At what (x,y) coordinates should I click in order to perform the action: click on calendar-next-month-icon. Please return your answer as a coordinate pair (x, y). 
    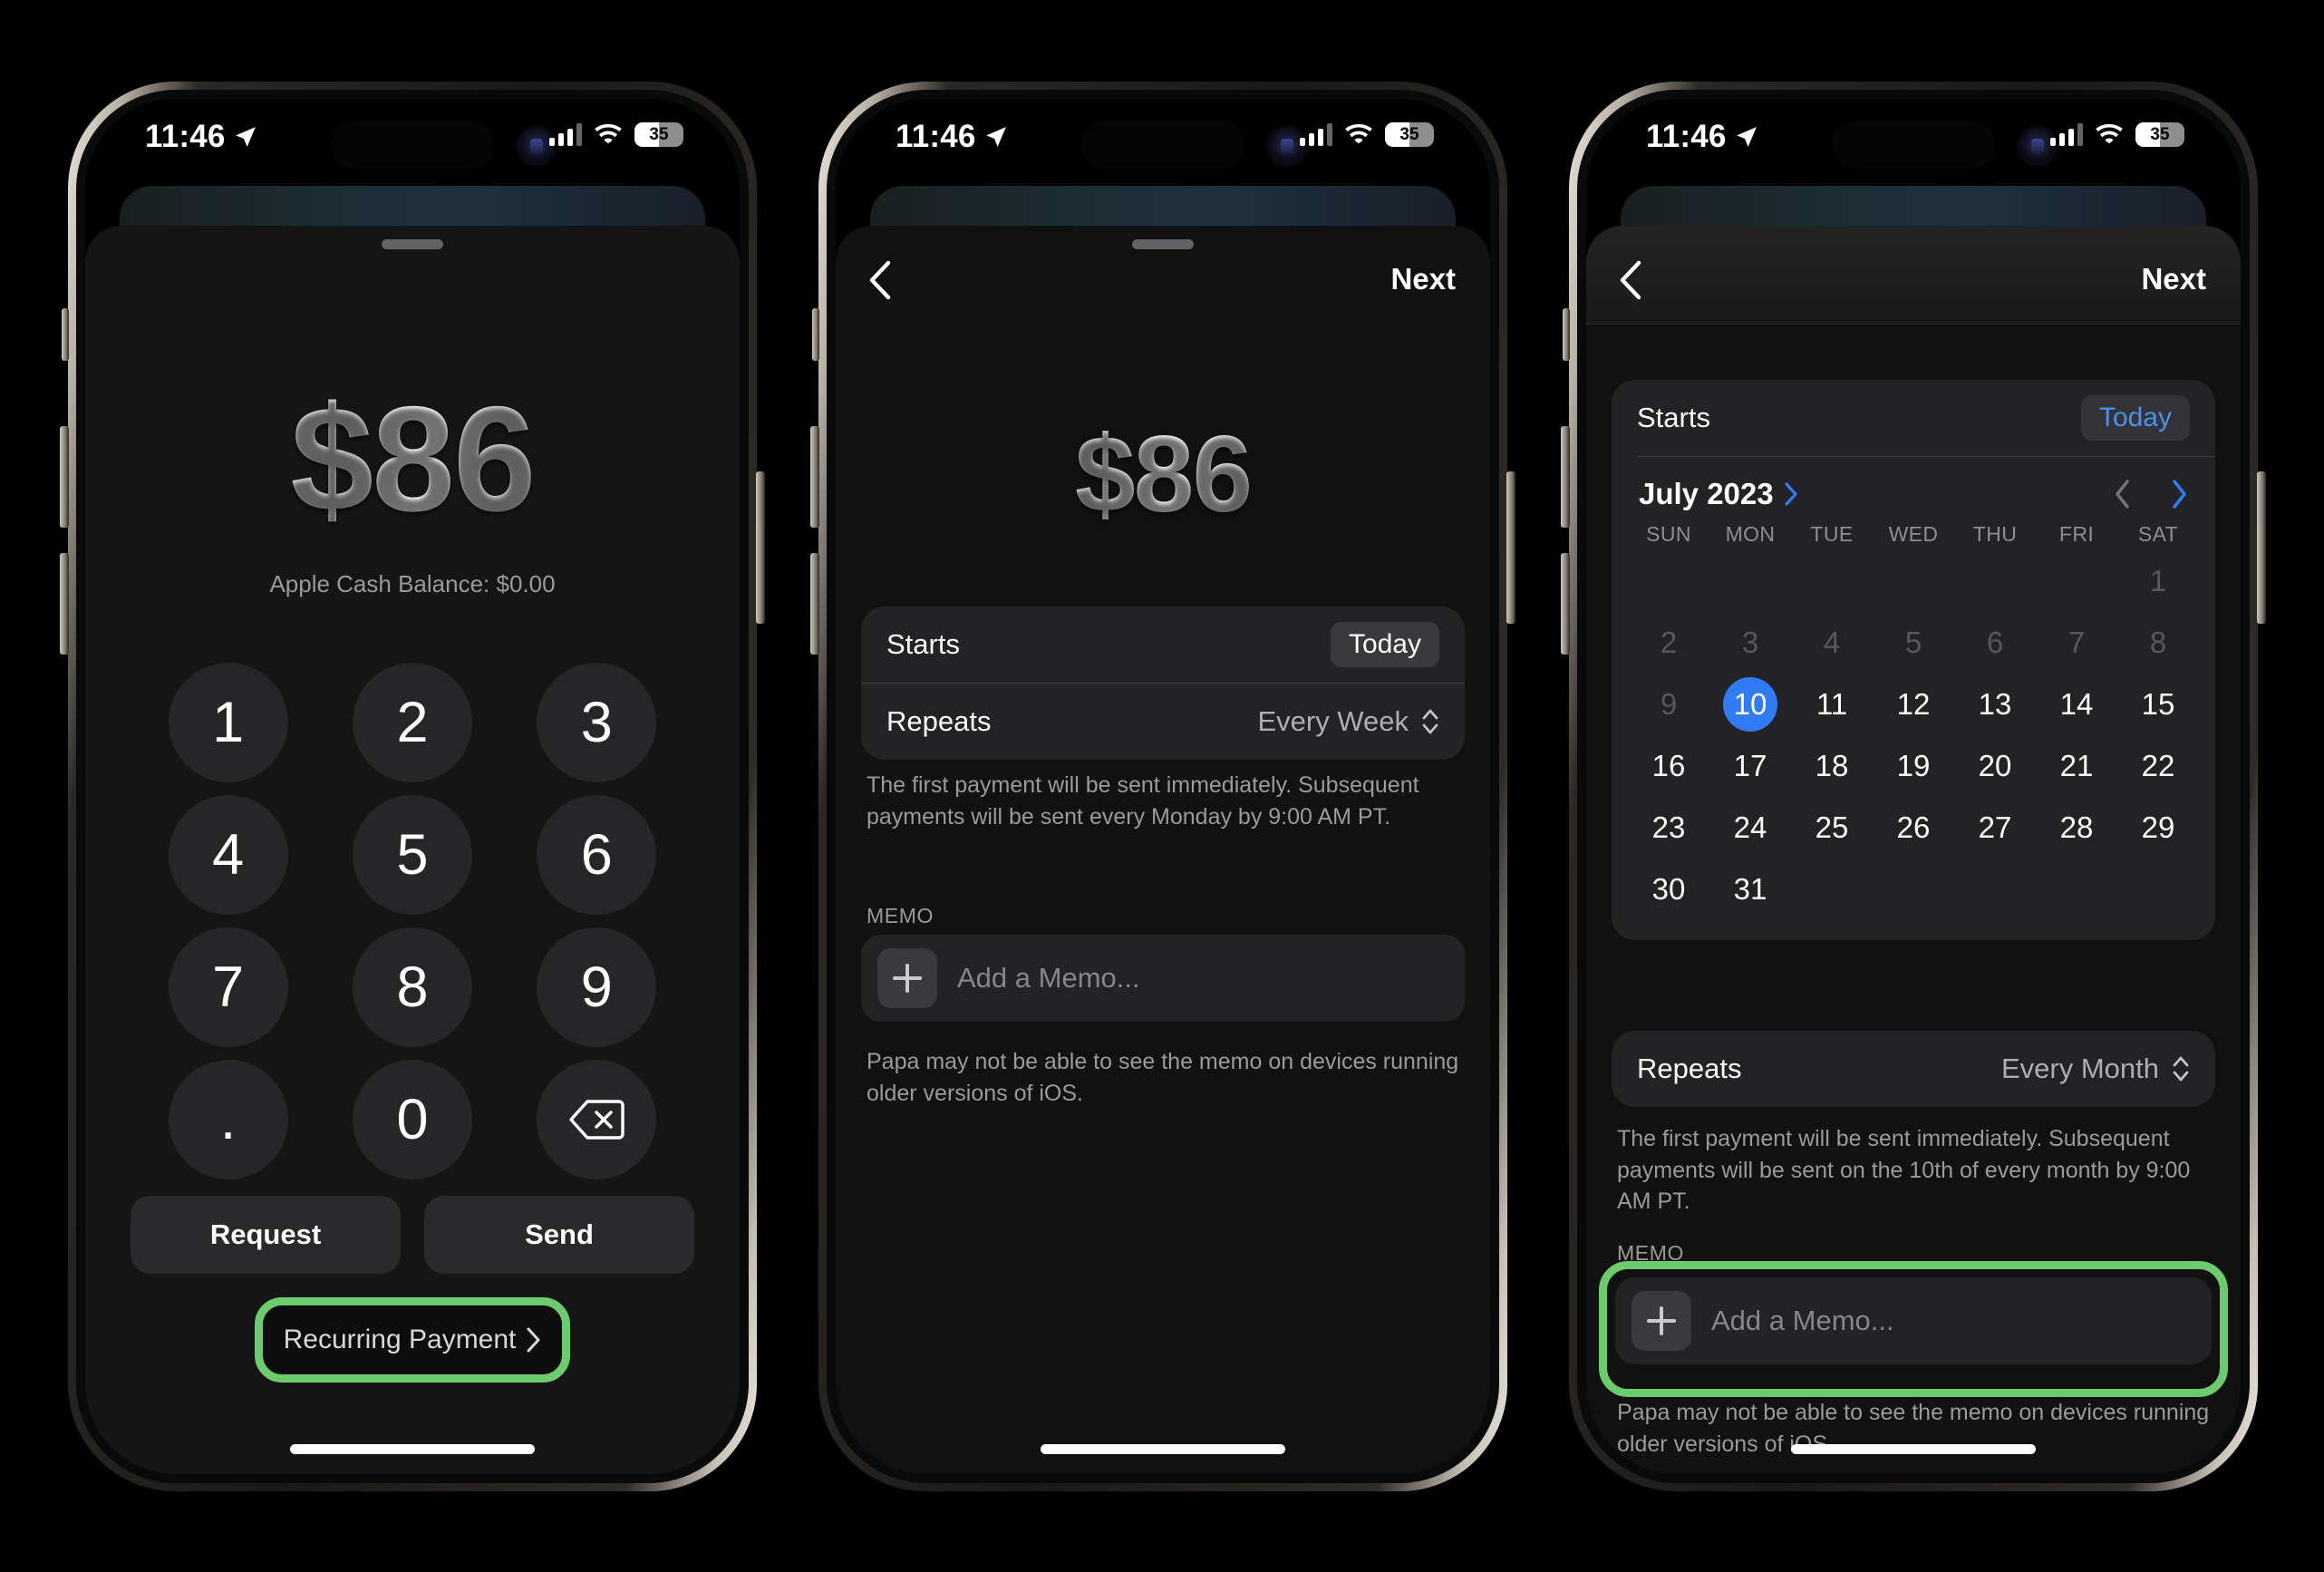
    Looking at the image, I should click on (2179, 494).